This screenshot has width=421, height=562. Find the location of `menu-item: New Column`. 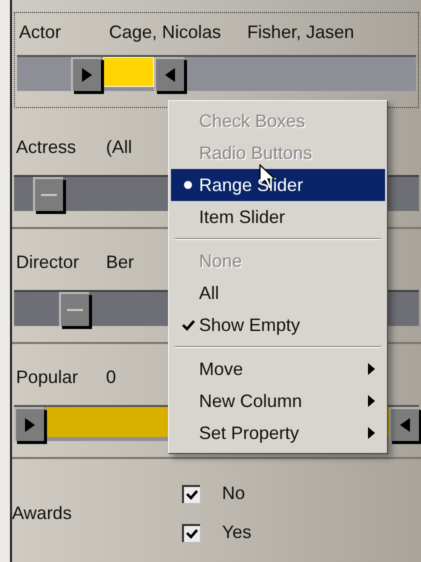

menu-item: New Column is located at coordinates (278, 401).